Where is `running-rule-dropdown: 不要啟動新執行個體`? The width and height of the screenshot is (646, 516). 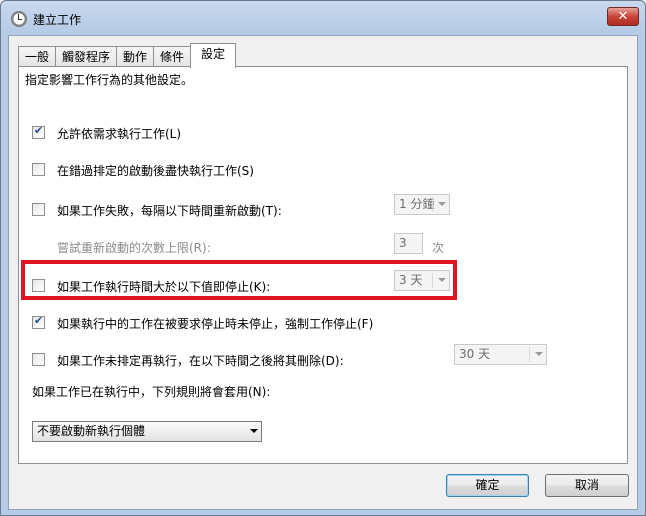
running-rule-dropdown: 不要啟動新執行個體 is located at coordinates (147, 431).